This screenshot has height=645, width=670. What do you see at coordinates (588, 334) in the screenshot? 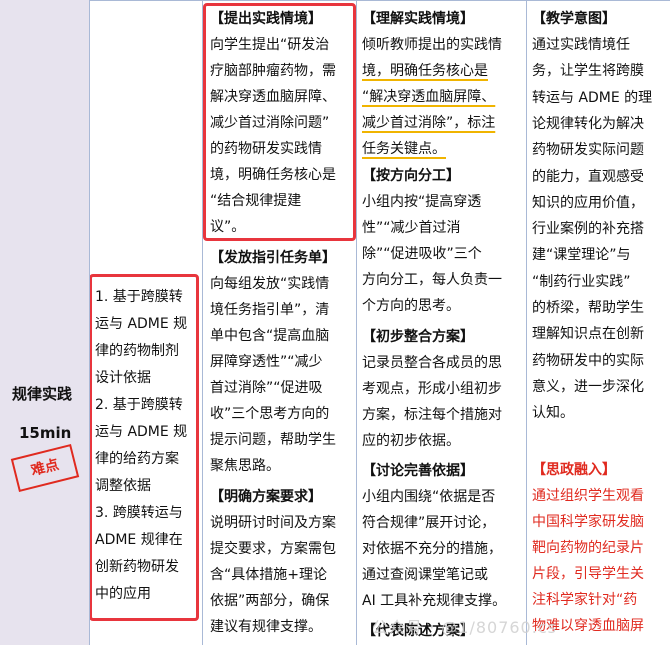
I see `text-line: 理解知识点在创新` at bounding box center [588, 334].